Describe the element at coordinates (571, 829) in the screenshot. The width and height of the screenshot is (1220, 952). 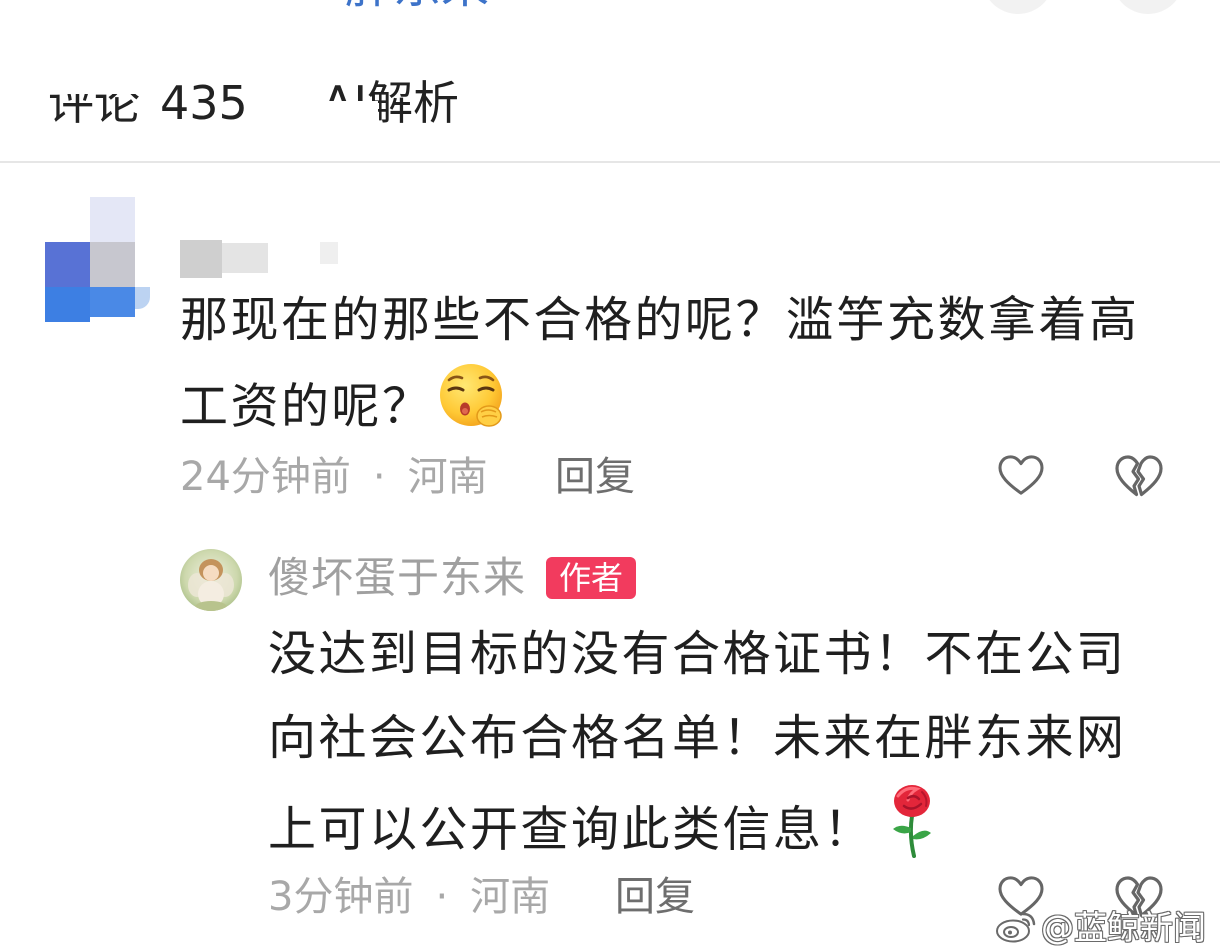
I see `reply-line-text: 上可以公开查询此类信息！` at that location.